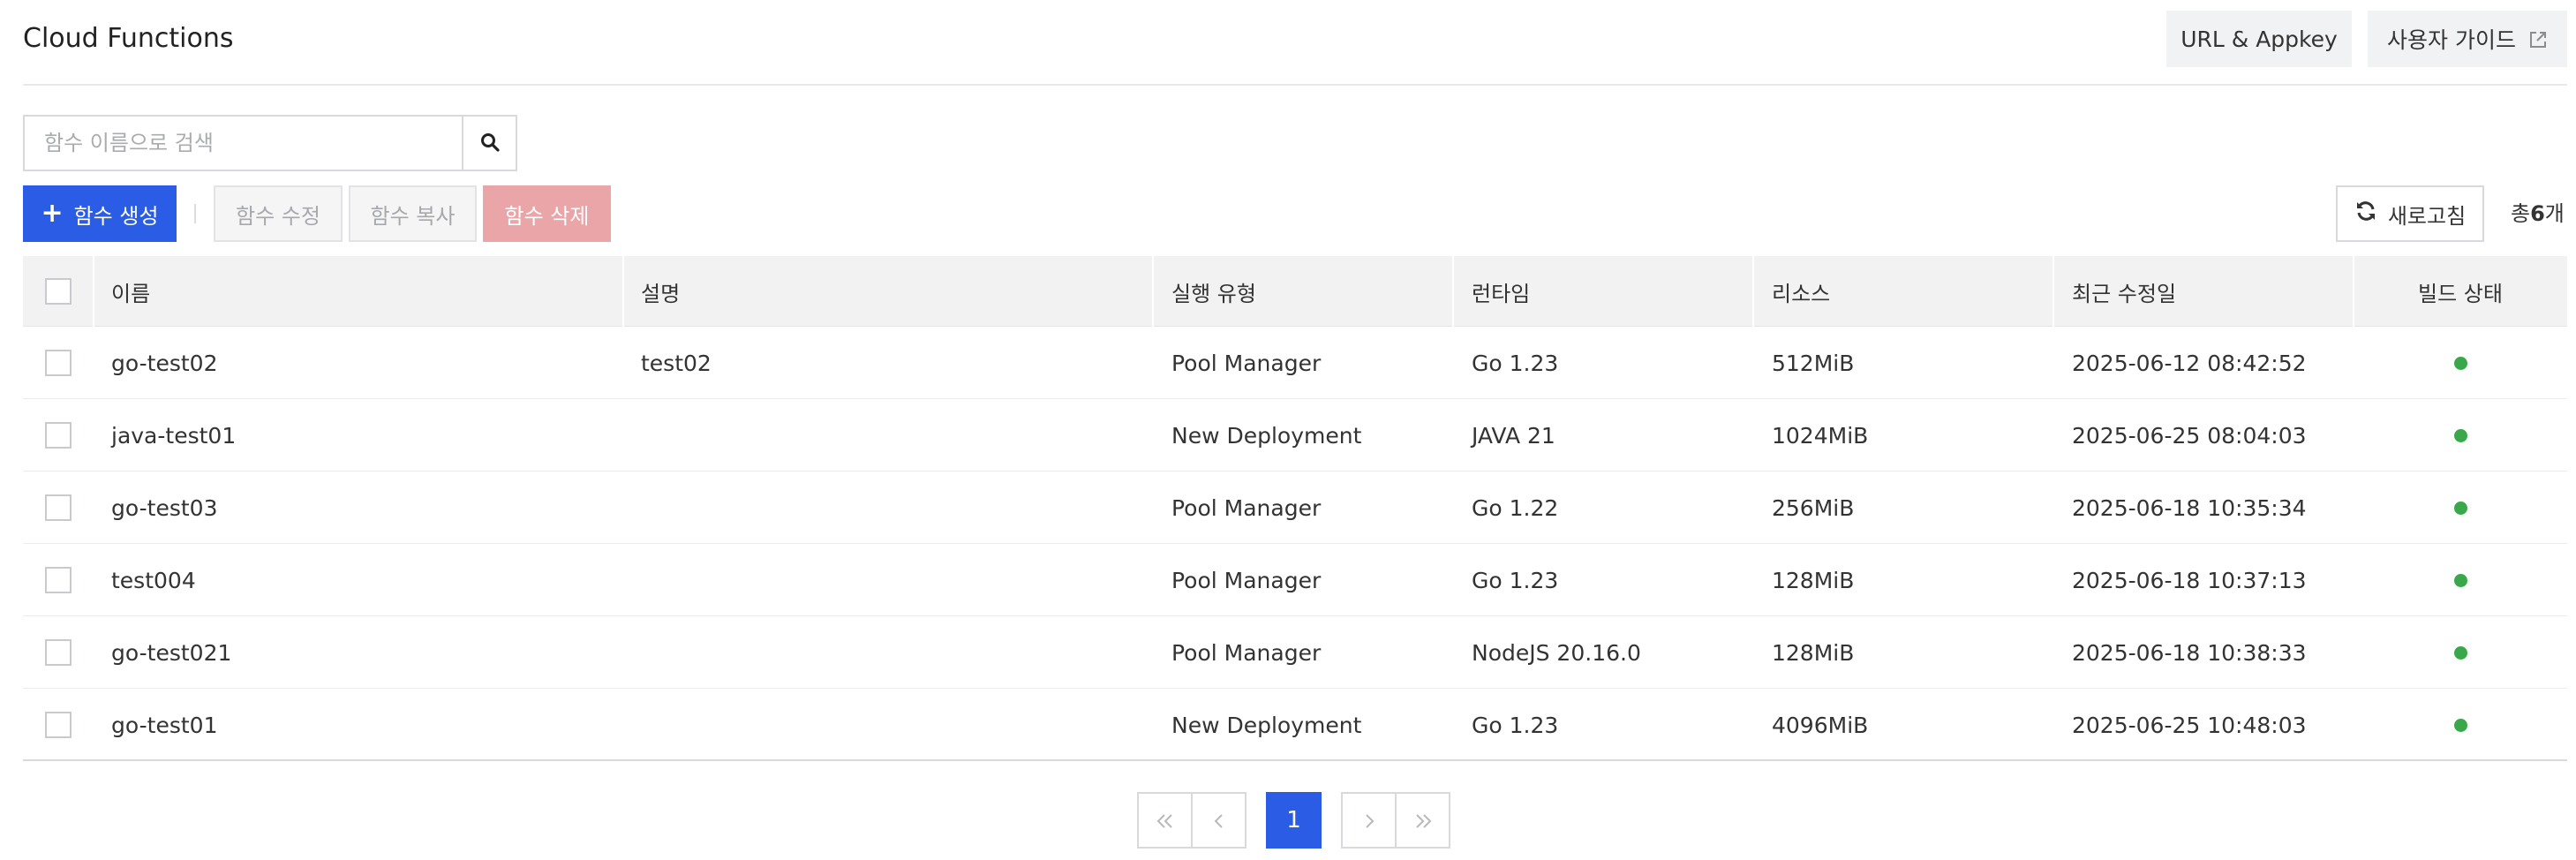  What do you see at coordinates (2410, 214) in the screenshot?
I see `refresh-button: 새로고침` at bounding box center [2410, 214].